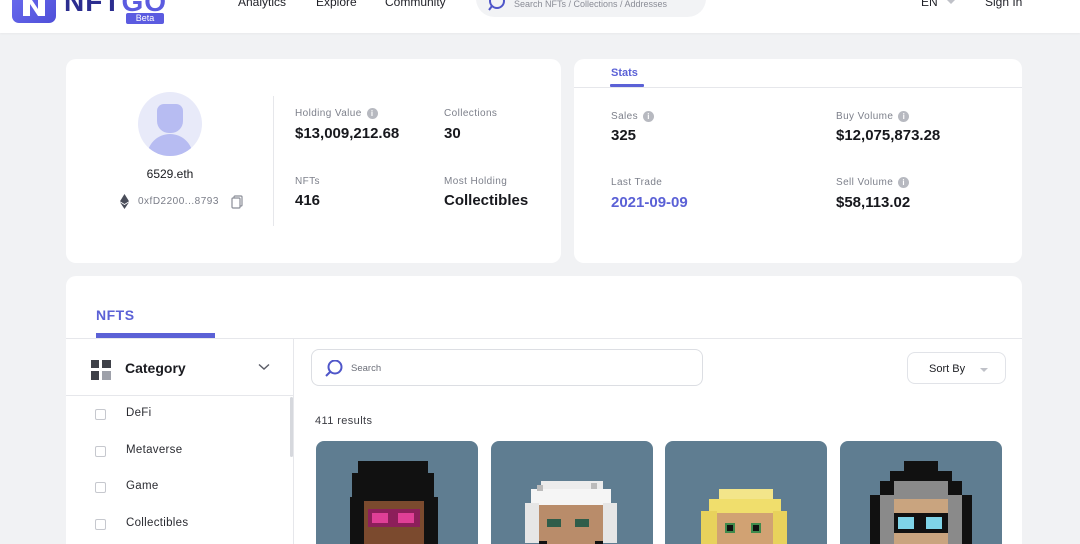 This screenshot has height=544, width=1080. What do you see at coordinates (307, 181) in the screenshot?
I see `nfts-label: NFTs` at bounding box center [307, 181].